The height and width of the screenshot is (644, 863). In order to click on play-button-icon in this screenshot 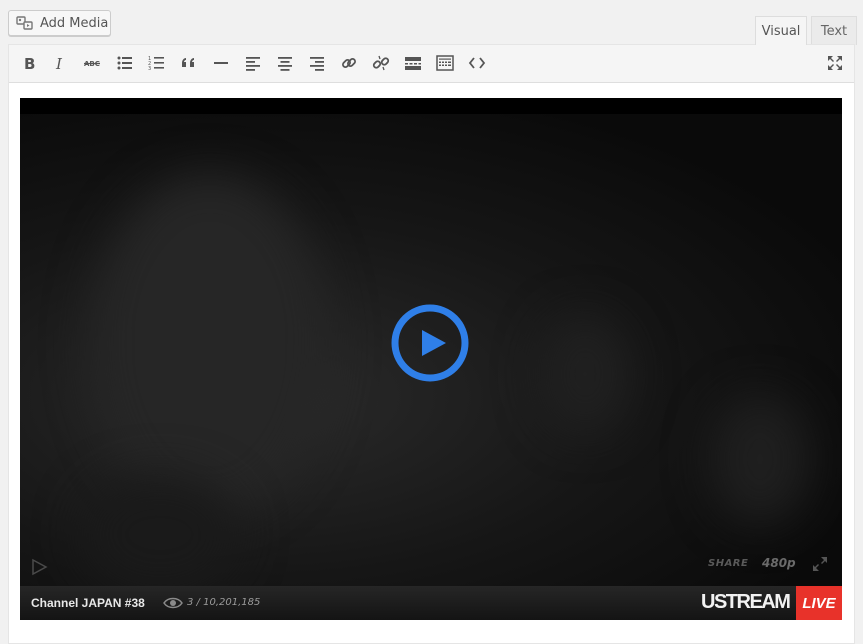, I will do `click(430, 343)`.